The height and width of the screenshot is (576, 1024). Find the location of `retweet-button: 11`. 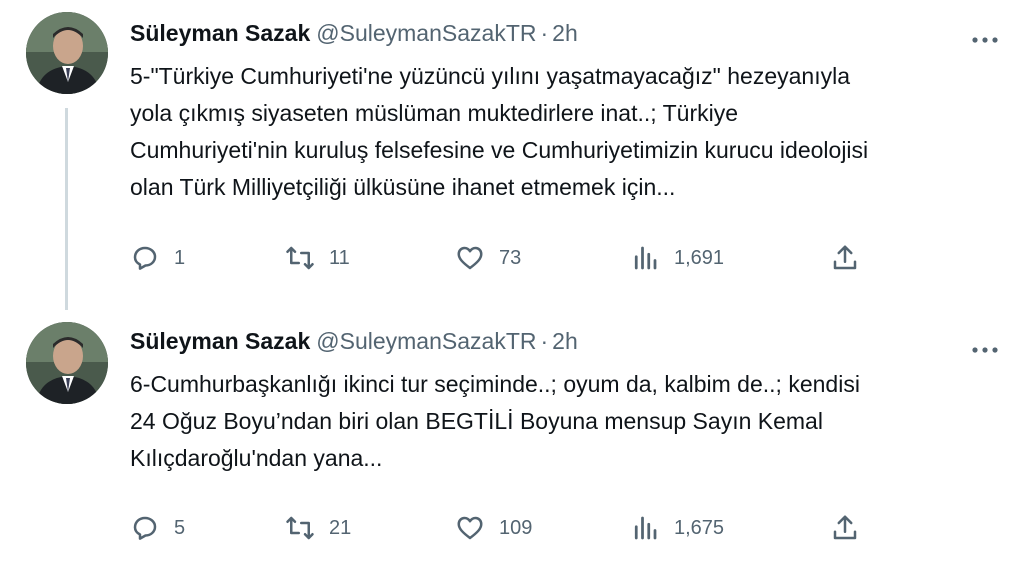

retweet-button: 11 is located at coordinates (317, 258).